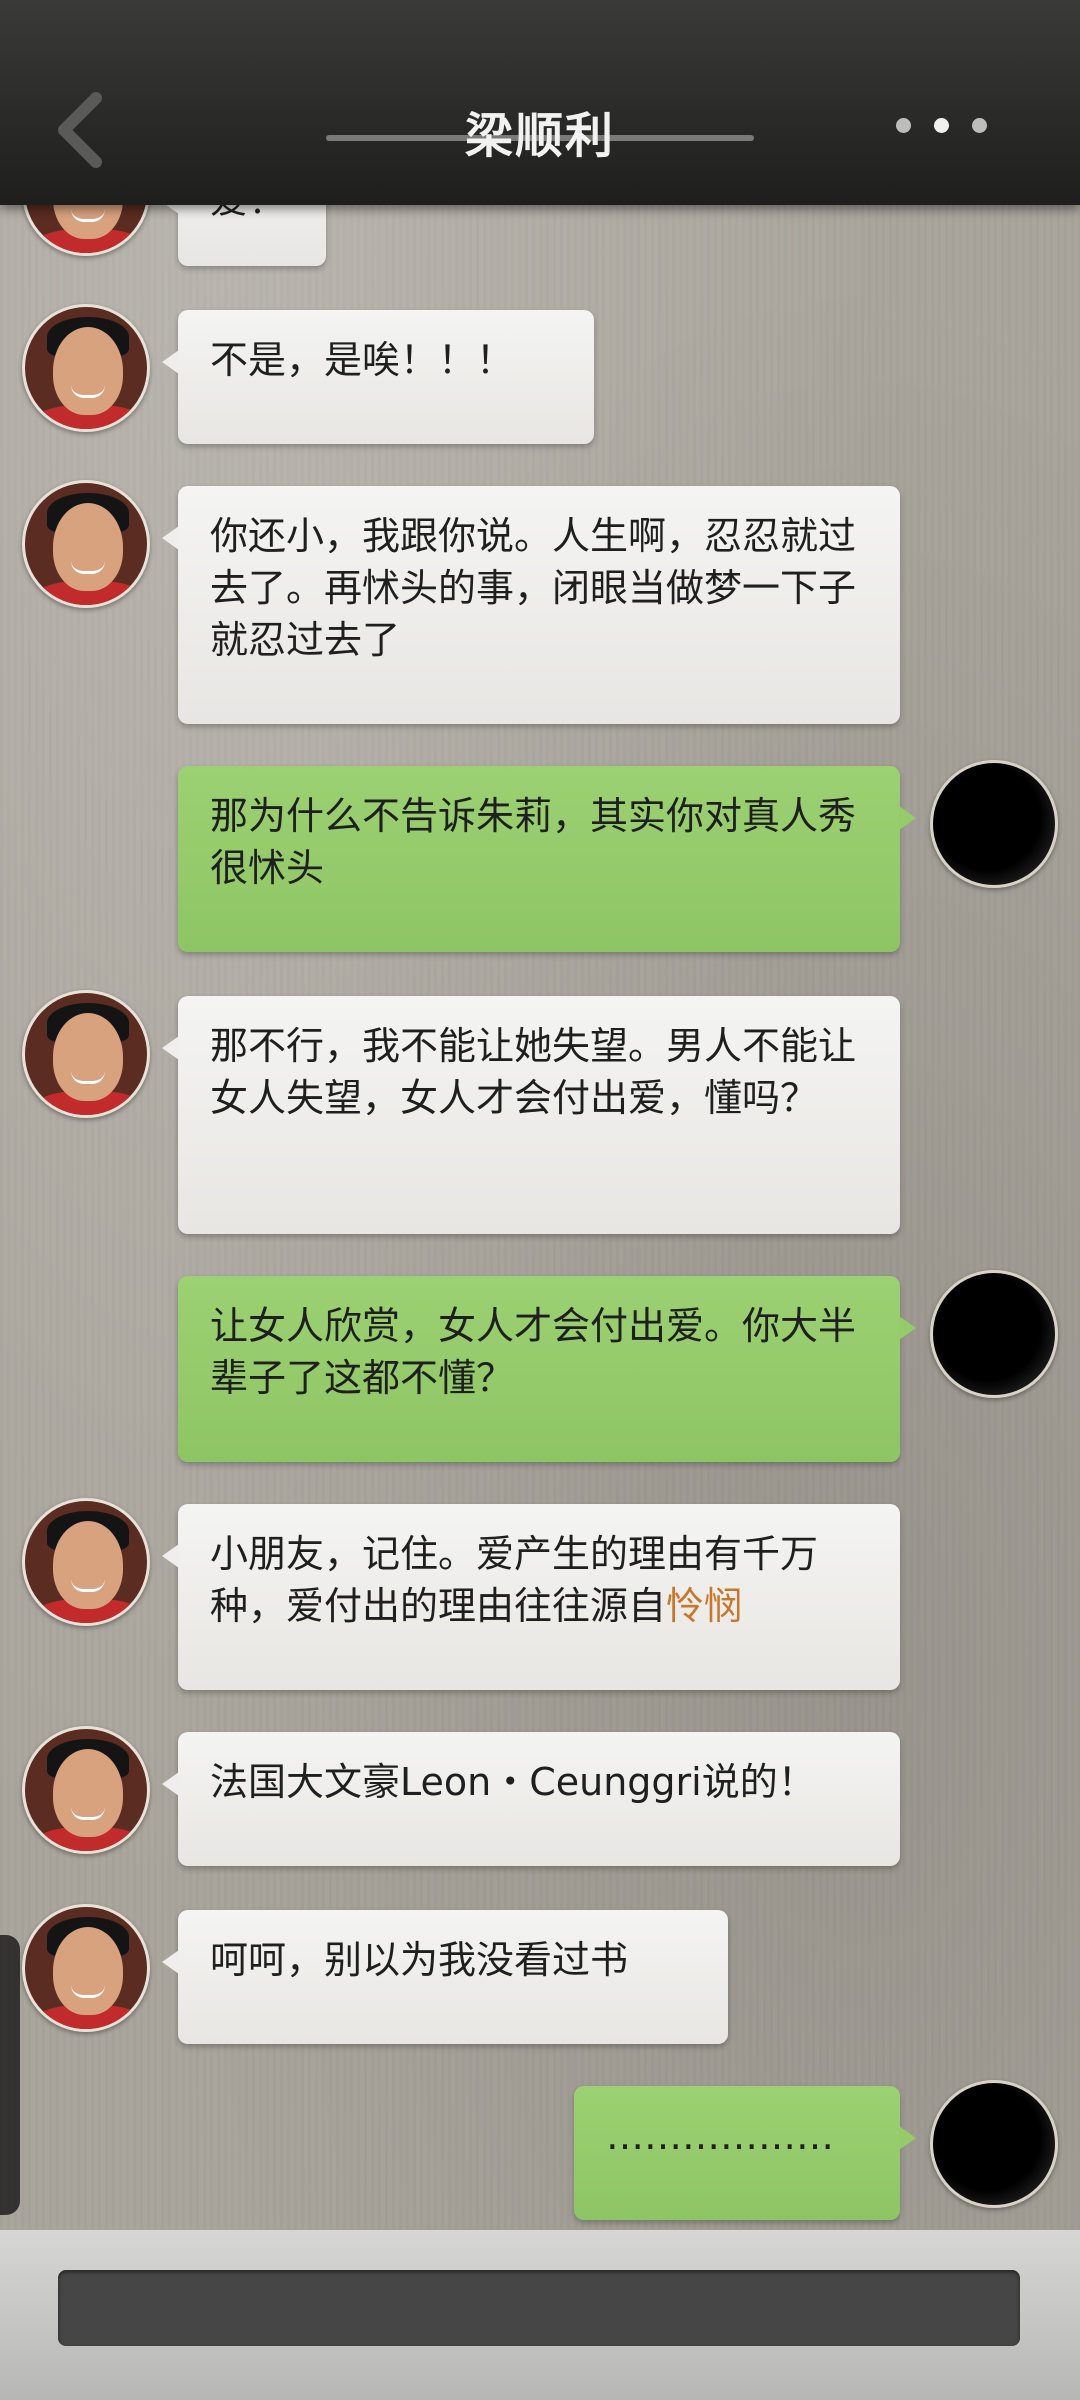  I want to click on message-bubble-incoming: 不是，是唉！！！, so click(378, 377).